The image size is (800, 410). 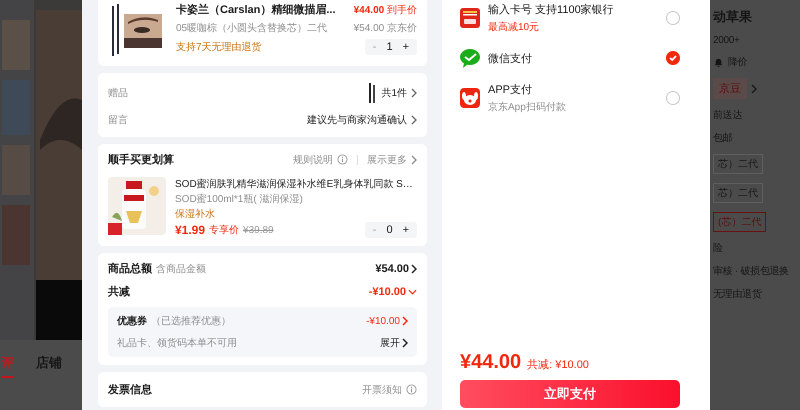 I want to click on dog-icon, so click(x=470, y=98).